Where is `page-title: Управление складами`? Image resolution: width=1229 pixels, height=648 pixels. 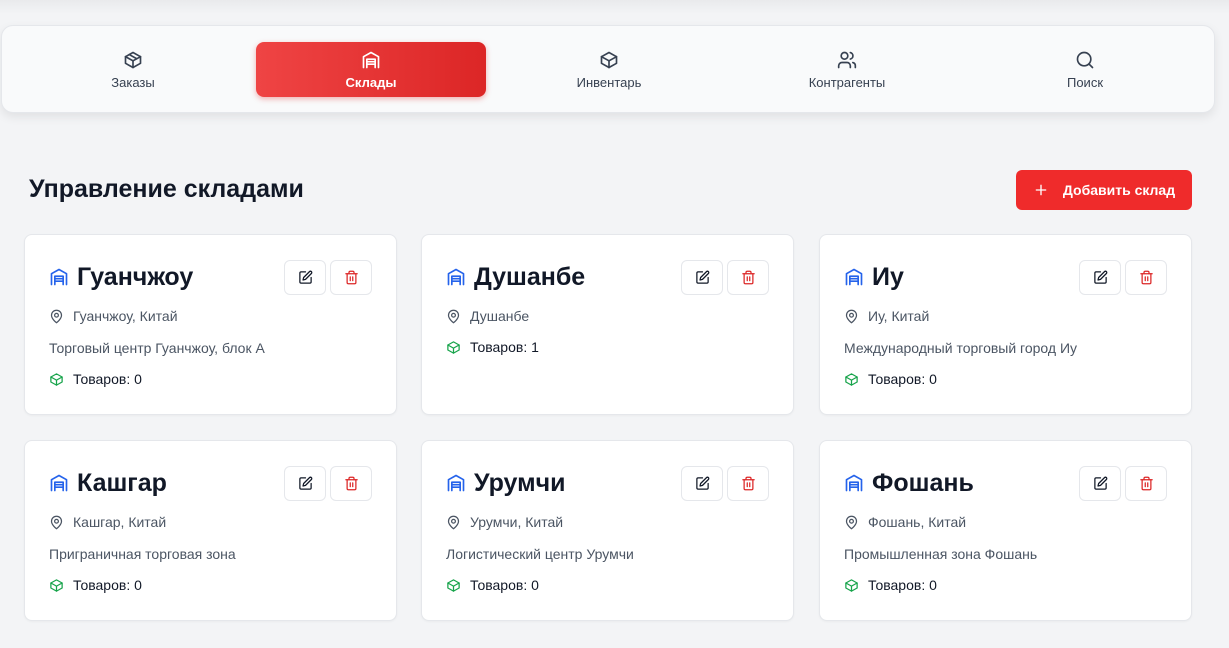 page-title: Управление складами is located at coordinates (166, 189).